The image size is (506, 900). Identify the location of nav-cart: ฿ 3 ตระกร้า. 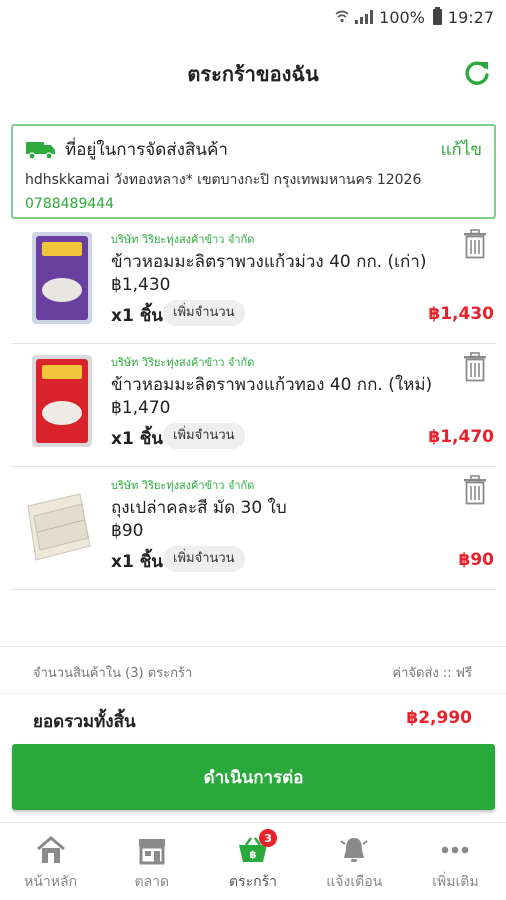
(252, 861).